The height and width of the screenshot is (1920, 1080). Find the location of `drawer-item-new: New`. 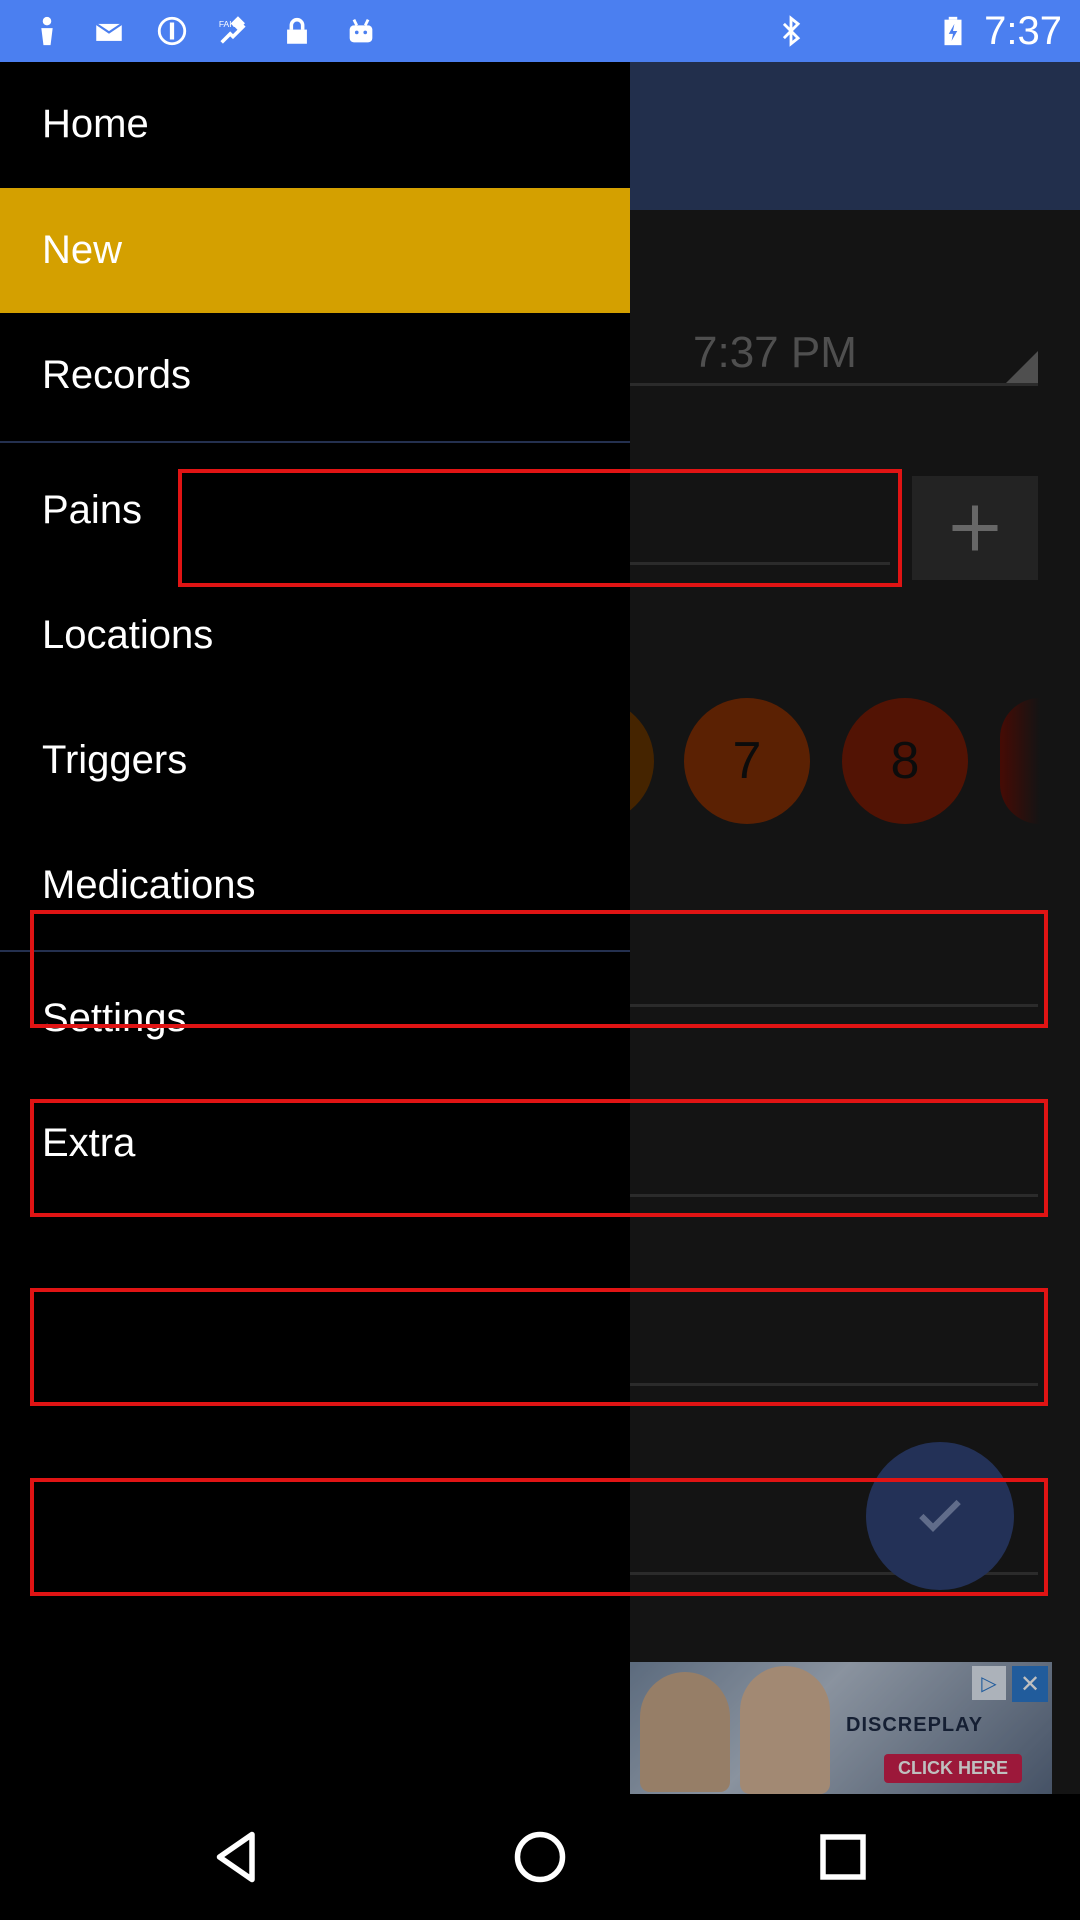

drawer-item-new: New is located at coordinates (315, 250).